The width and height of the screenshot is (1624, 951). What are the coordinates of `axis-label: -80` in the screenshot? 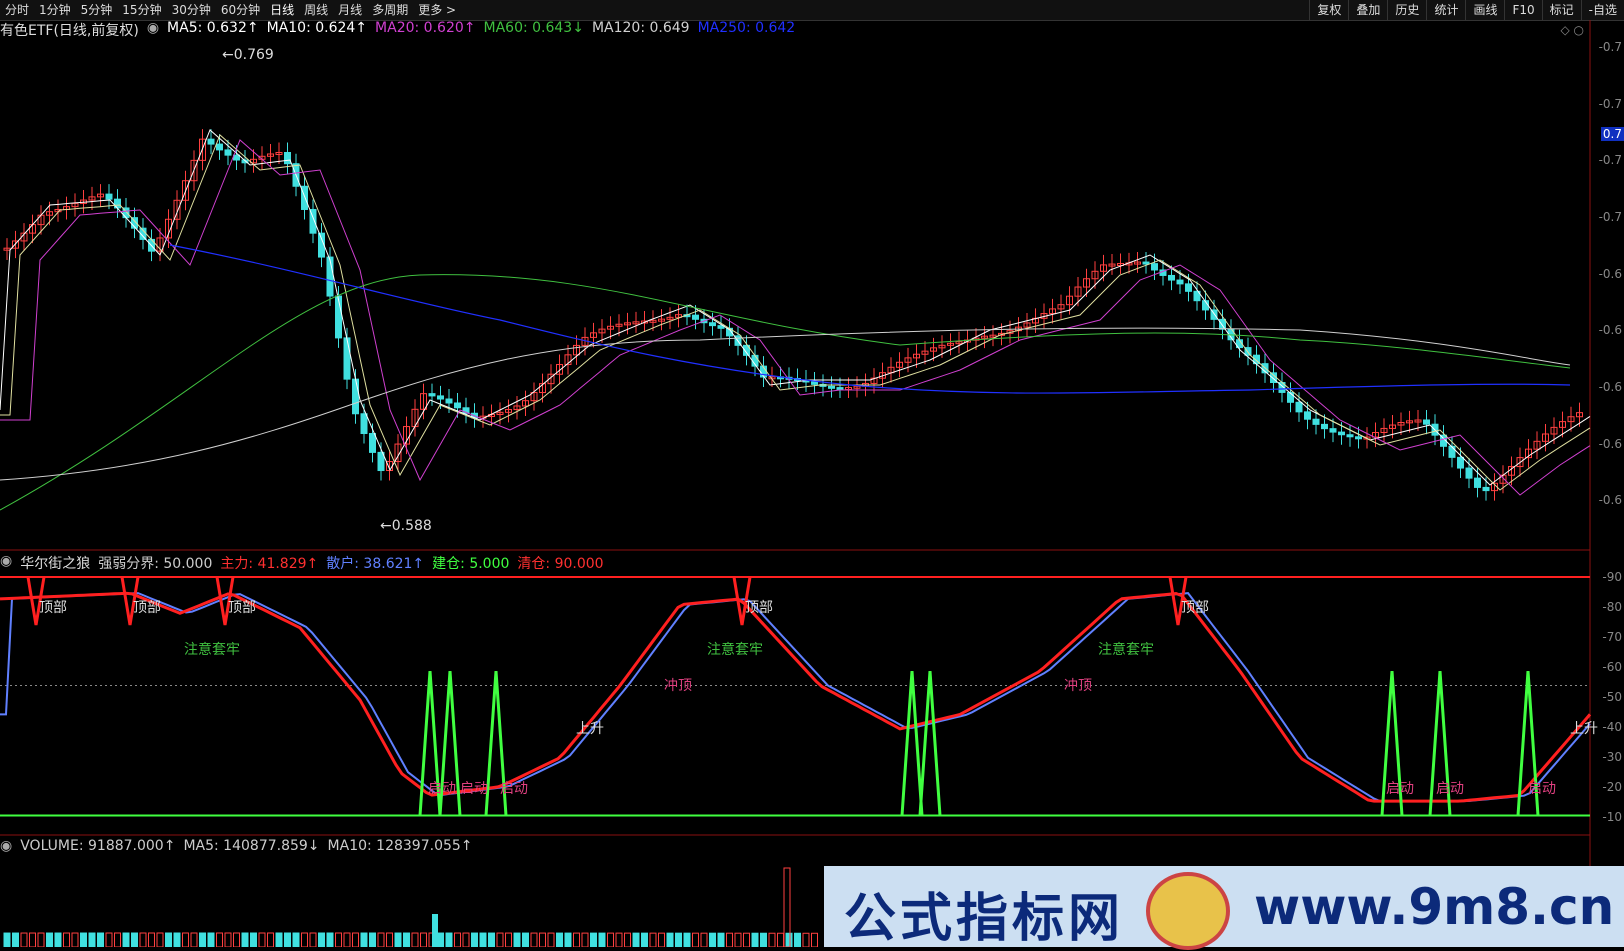 It's located at (1612, 607).